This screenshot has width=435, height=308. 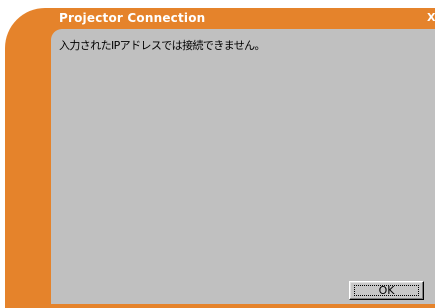 I want to click on window-title: Projector Connection, so click(x=132, y=18).